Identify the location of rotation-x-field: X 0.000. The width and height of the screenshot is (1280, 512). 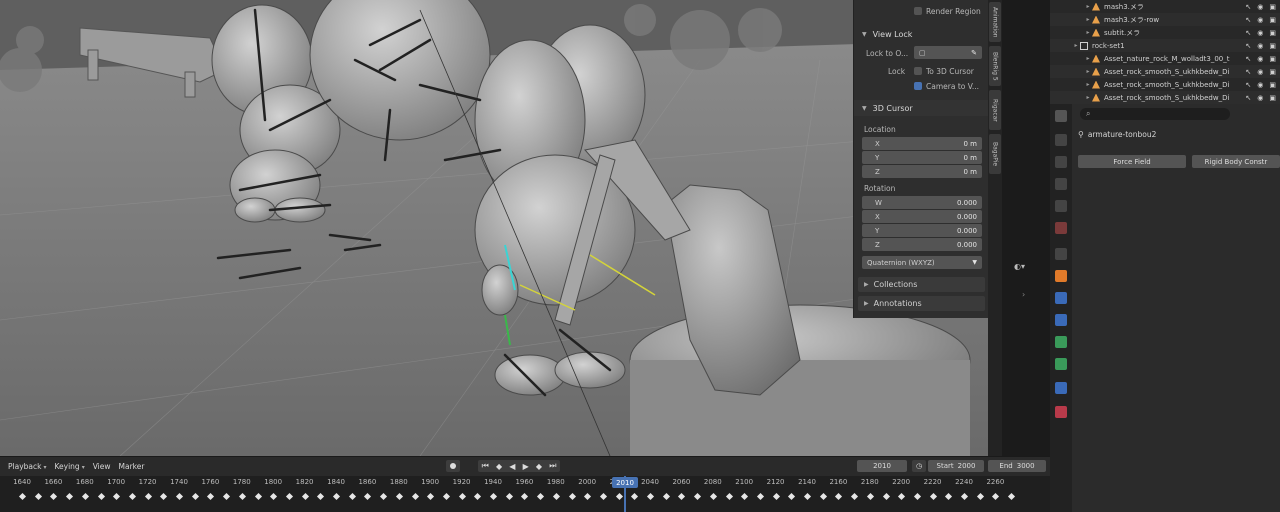
(922, 216).